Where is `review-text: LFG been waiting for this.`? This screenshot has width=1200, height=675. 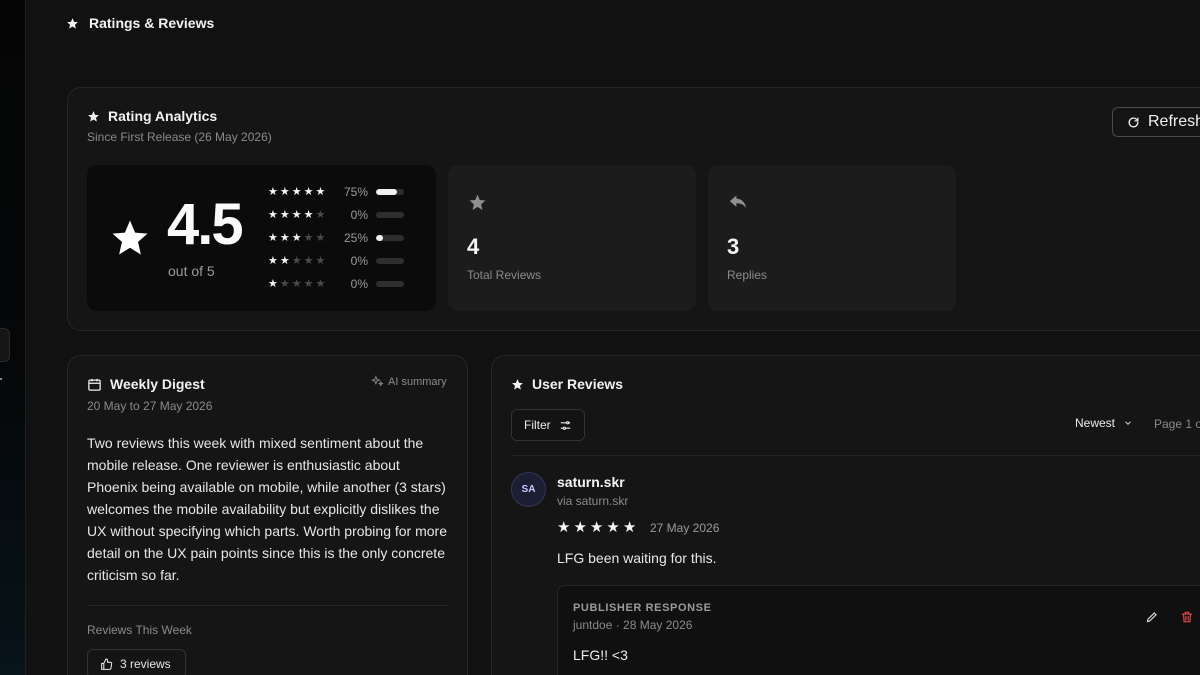 review-text: LFG been waiting for this. is located at coordinates (637, 558).